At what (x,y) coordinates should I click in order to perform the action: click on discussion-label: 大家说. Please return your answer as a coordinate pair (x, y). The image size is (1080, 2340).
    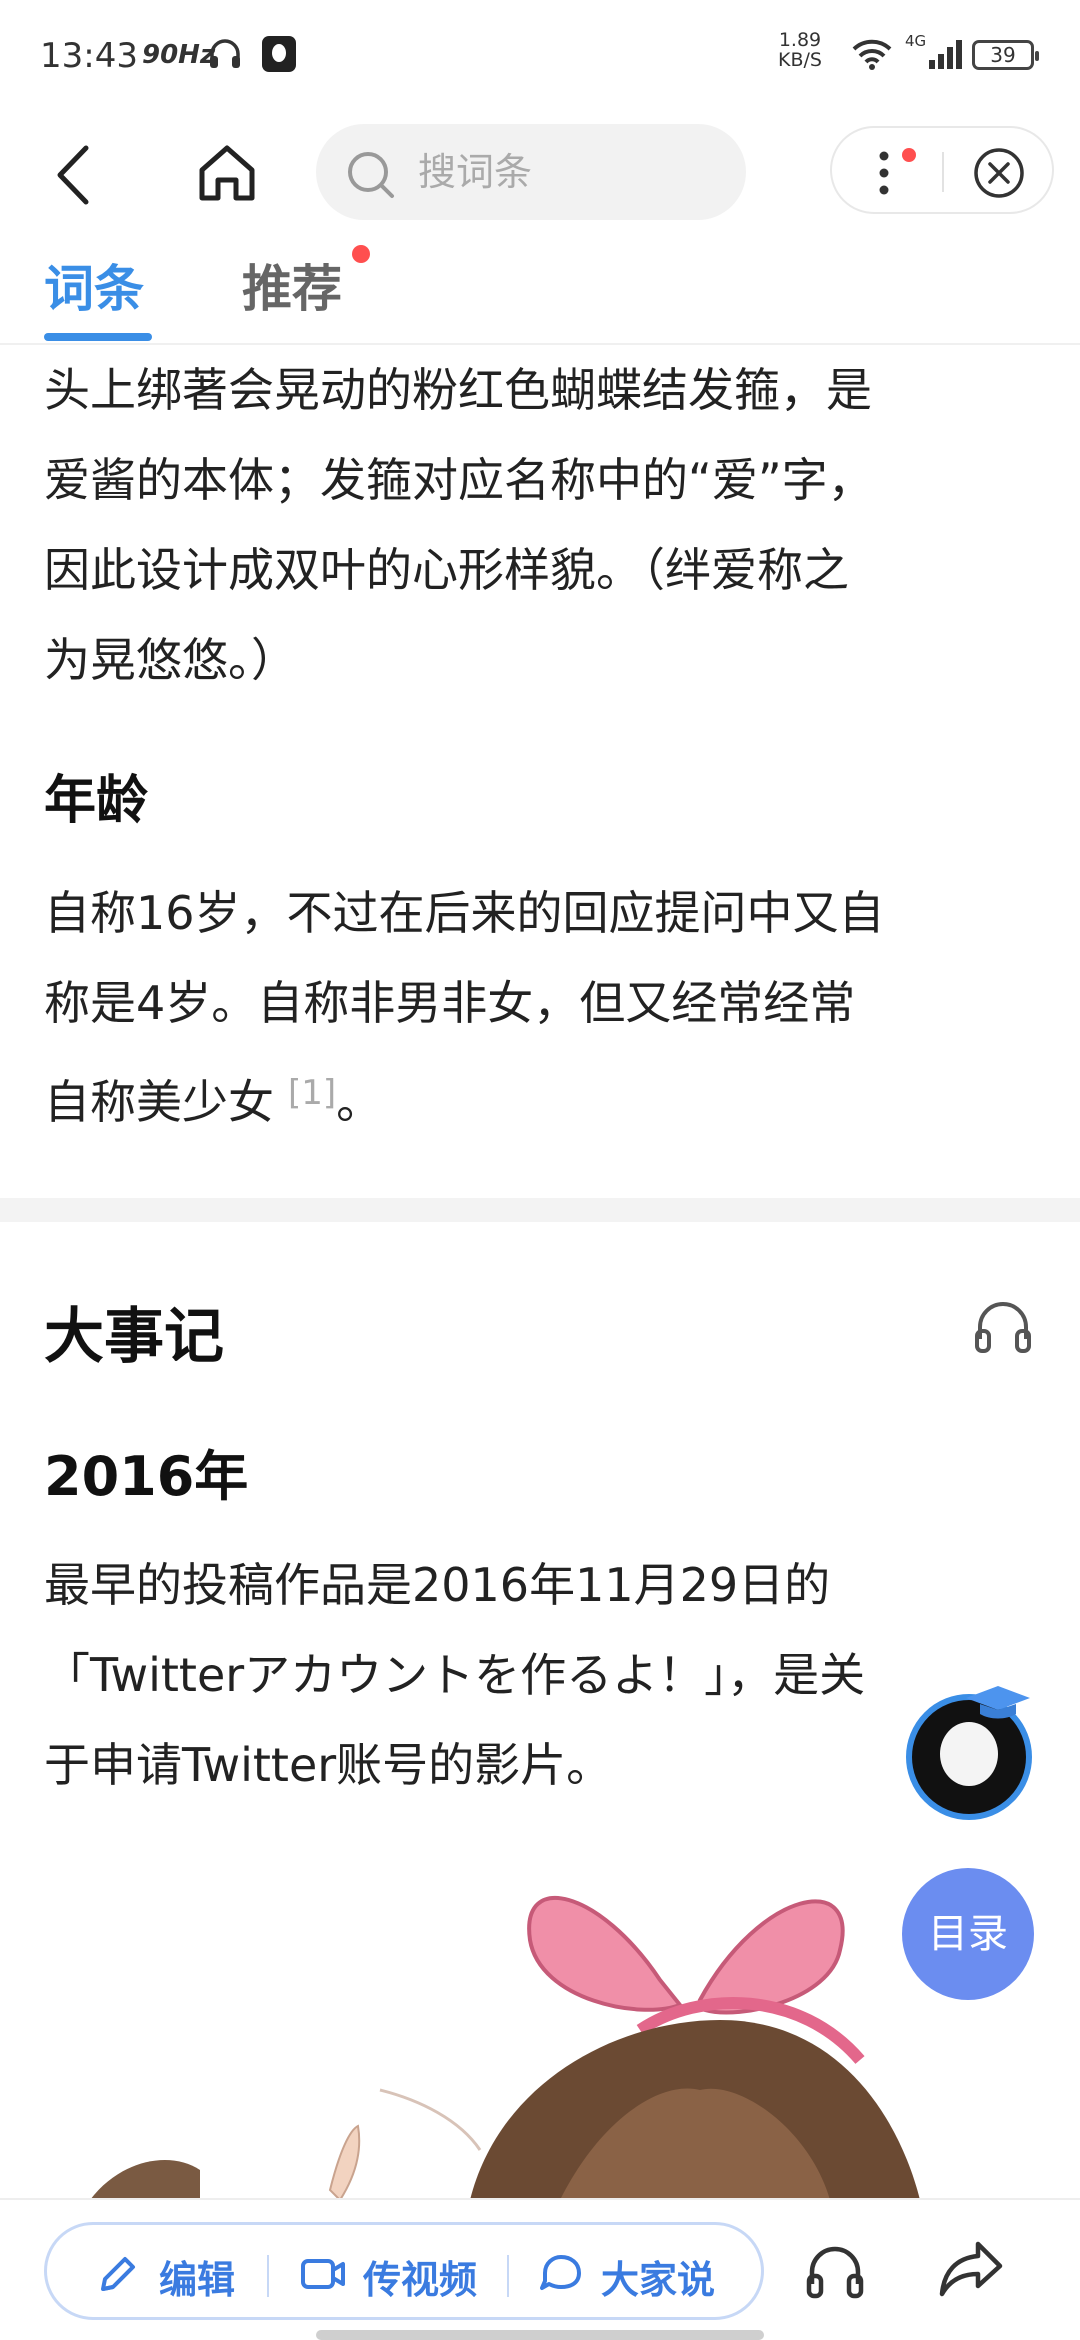
    Looking at the image, I should click on (658, 2280).